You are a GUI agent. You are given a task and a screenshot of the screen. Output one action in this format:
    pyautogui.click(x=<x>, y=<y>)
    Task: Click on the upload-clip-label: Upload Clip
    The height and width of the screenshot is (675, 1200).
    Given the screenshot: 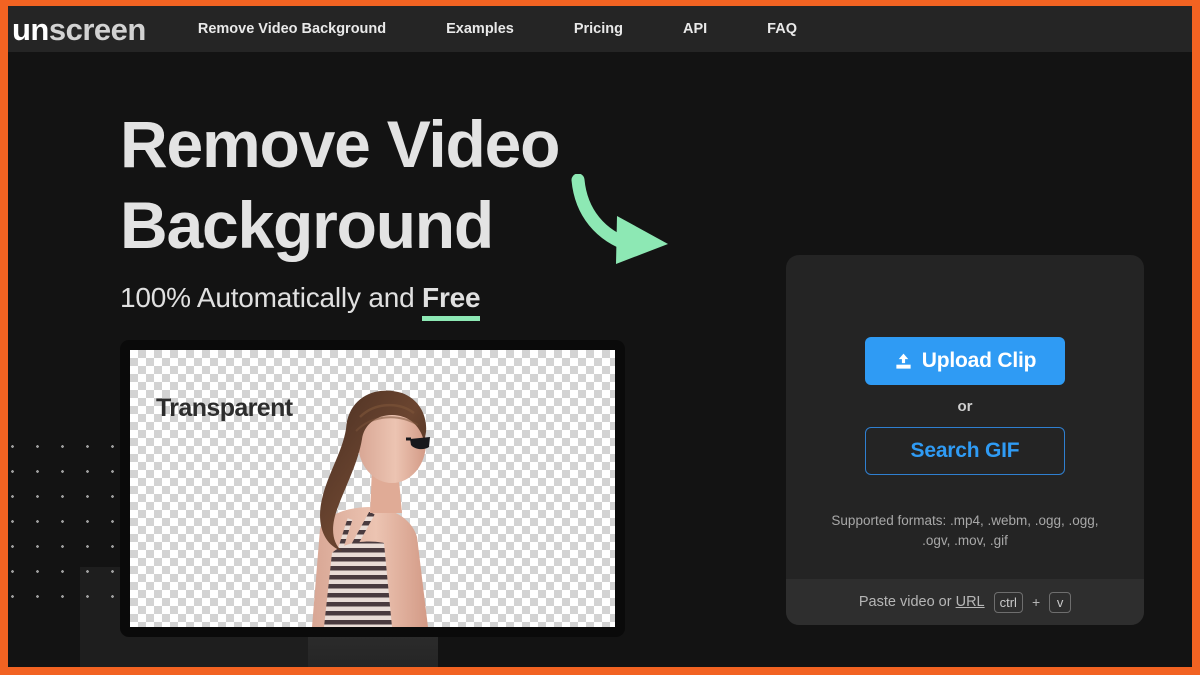 What is the action you would take?
    pyautogui.click(x=979, y=360)
    